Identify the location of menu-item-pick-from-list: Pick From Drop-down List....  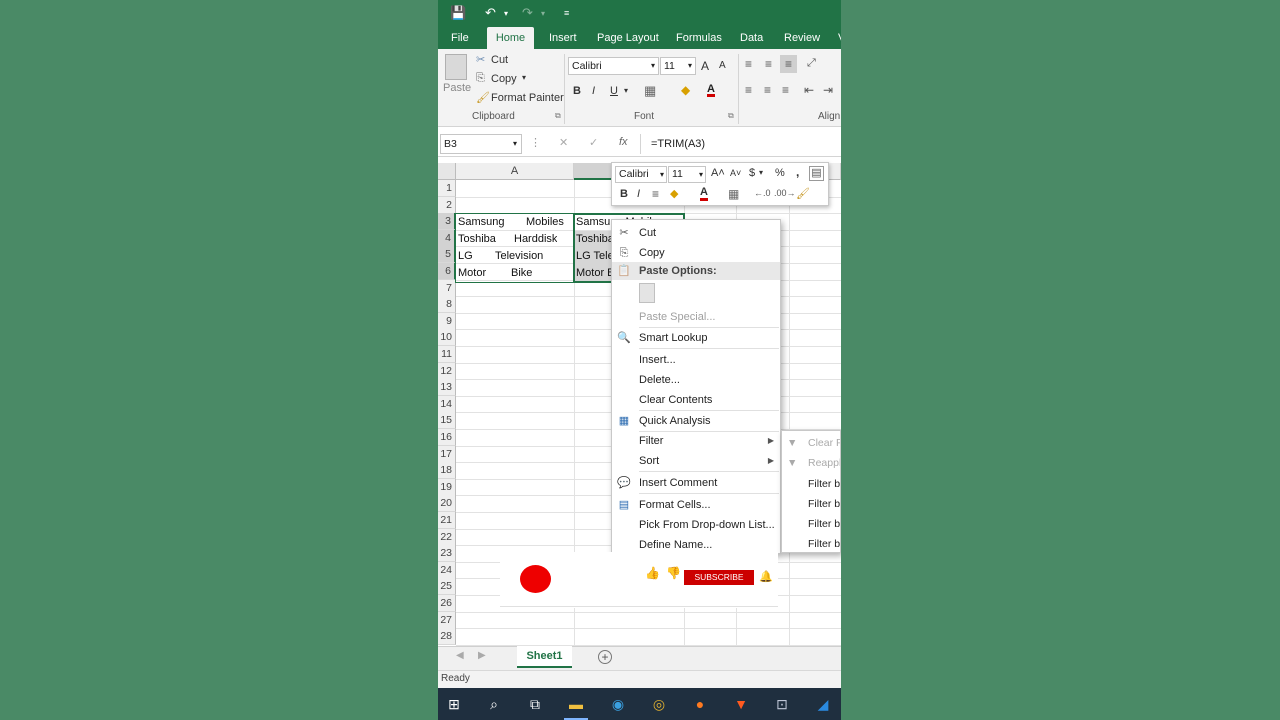
(696, 525).